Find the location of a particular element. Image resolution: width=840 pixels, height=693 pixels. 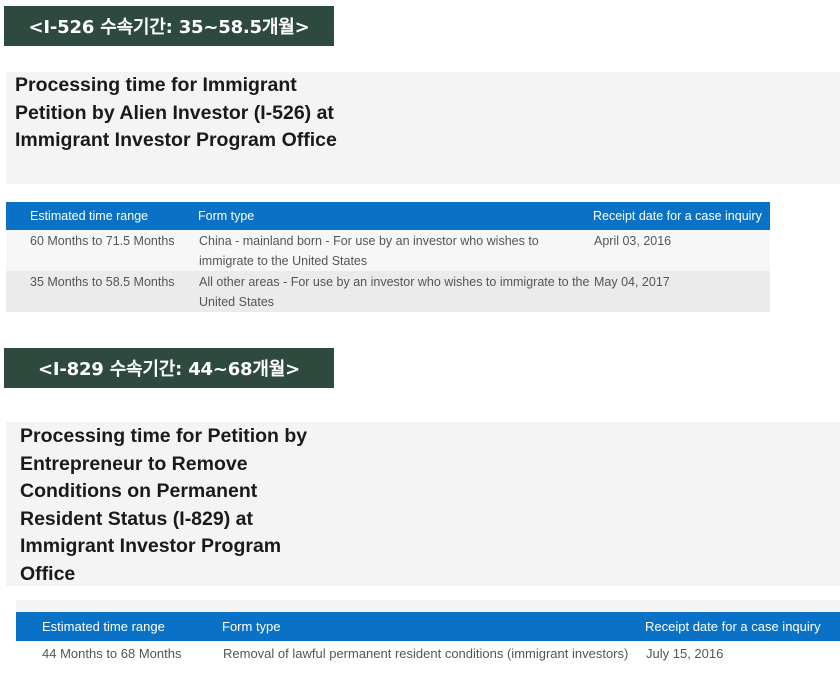

cell-receipt-date: May 04, 2017 is located at coordinates (681, 291).